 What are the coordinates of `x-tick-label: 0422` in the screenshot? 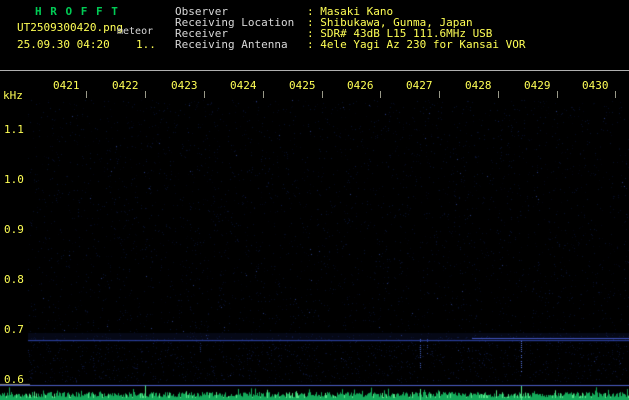 It's located at (125, 85).